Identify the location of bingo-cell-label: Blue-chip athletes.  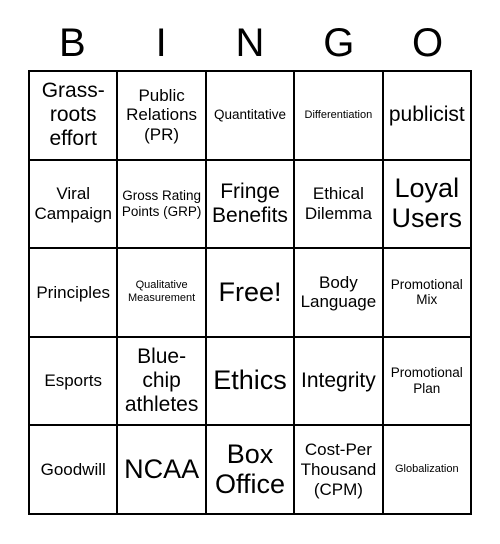
(161, 381).